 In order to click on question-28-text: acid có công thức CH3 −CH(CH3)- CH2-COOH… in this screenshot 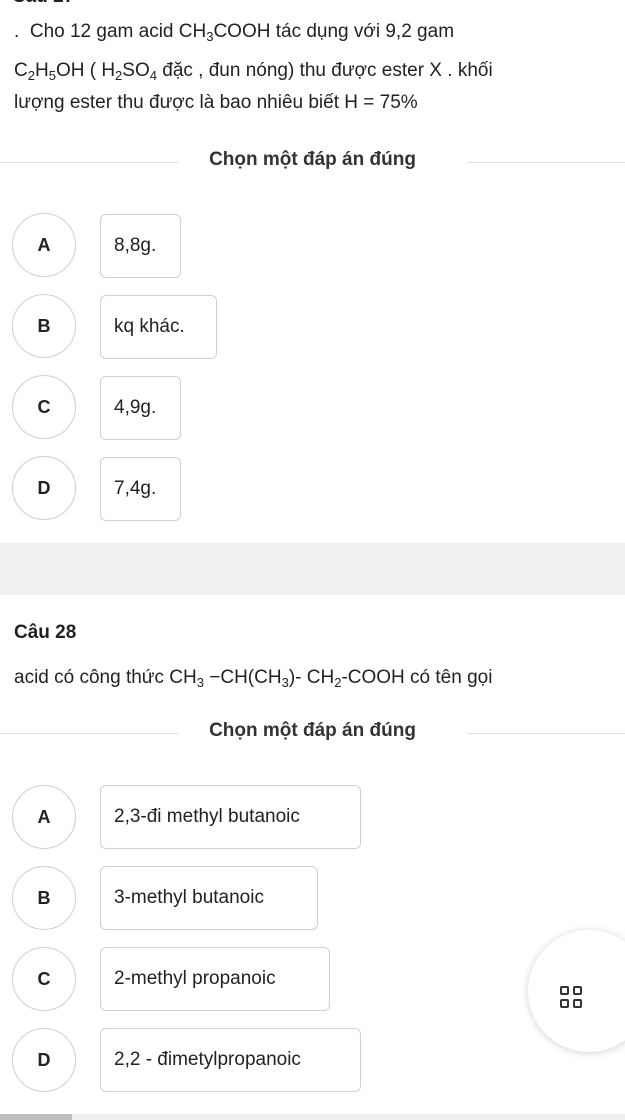, I will do `click(253, 678)`.